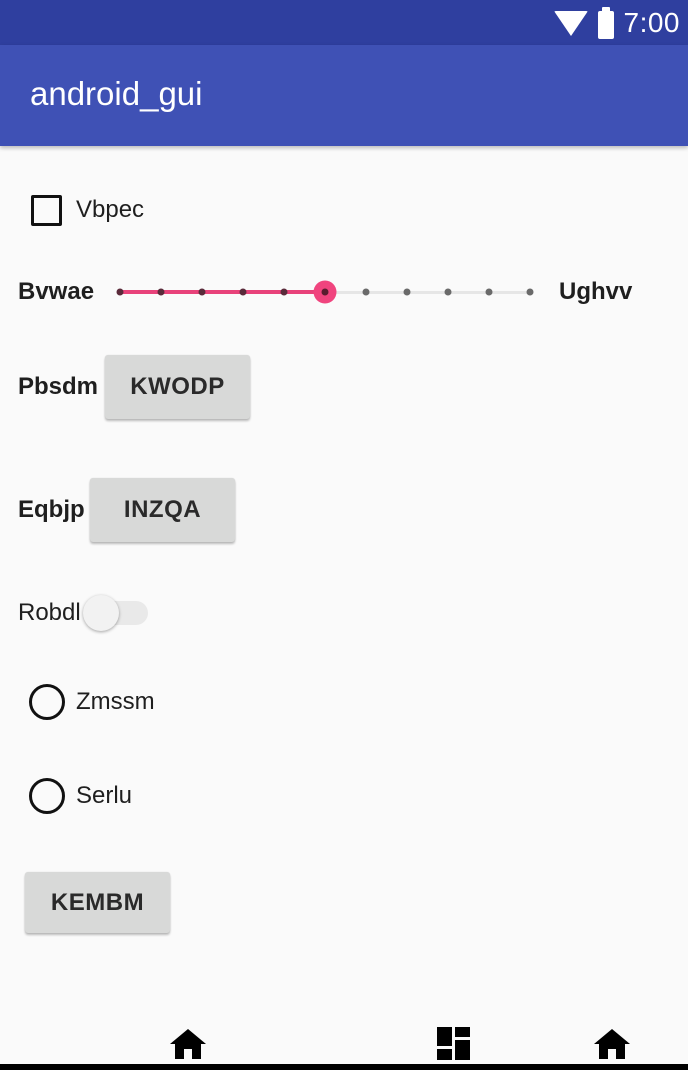 The image size is (688, 1070). What do you see at coordinates (47, 796) in the screenshot?
I see `serlu-radio` at bounding box center [47, 796].